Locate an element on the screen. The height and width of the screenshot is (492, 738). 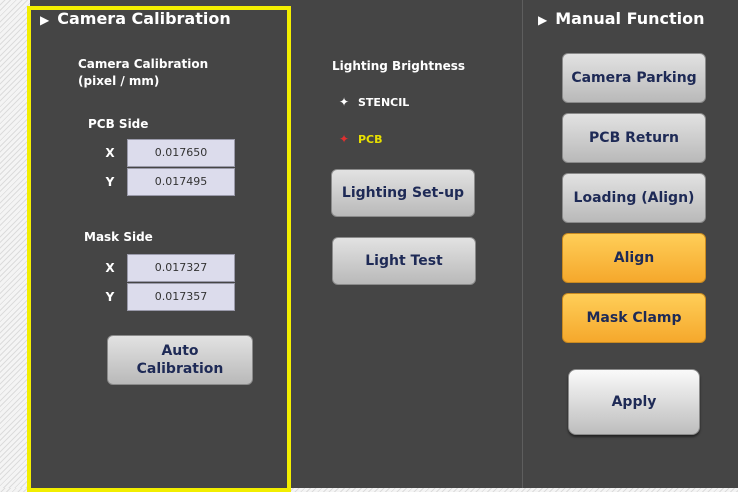
lighting-option-stencil: ✦ STENCIL is located at coordinates (373, 102).